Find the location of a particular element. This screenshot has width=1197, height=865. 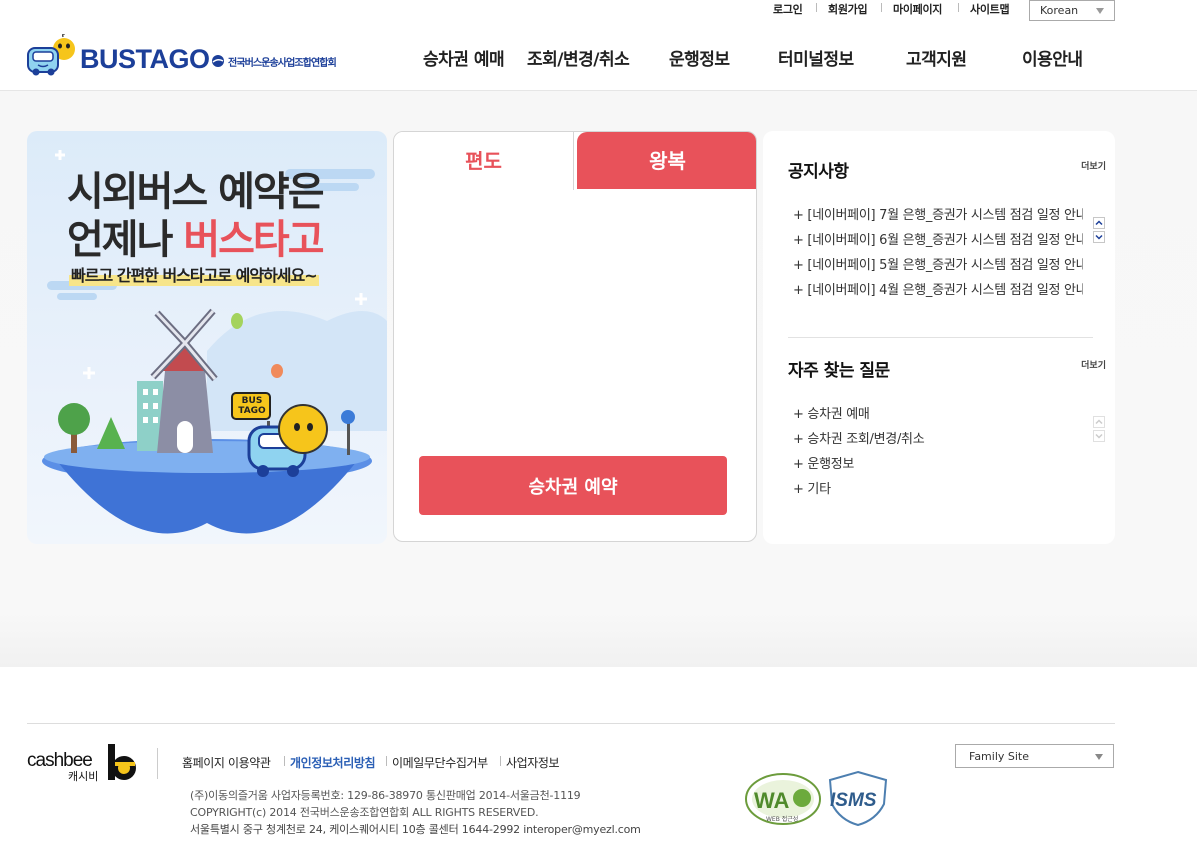

cashbee-b-icon is located at coordinates (122, 762).